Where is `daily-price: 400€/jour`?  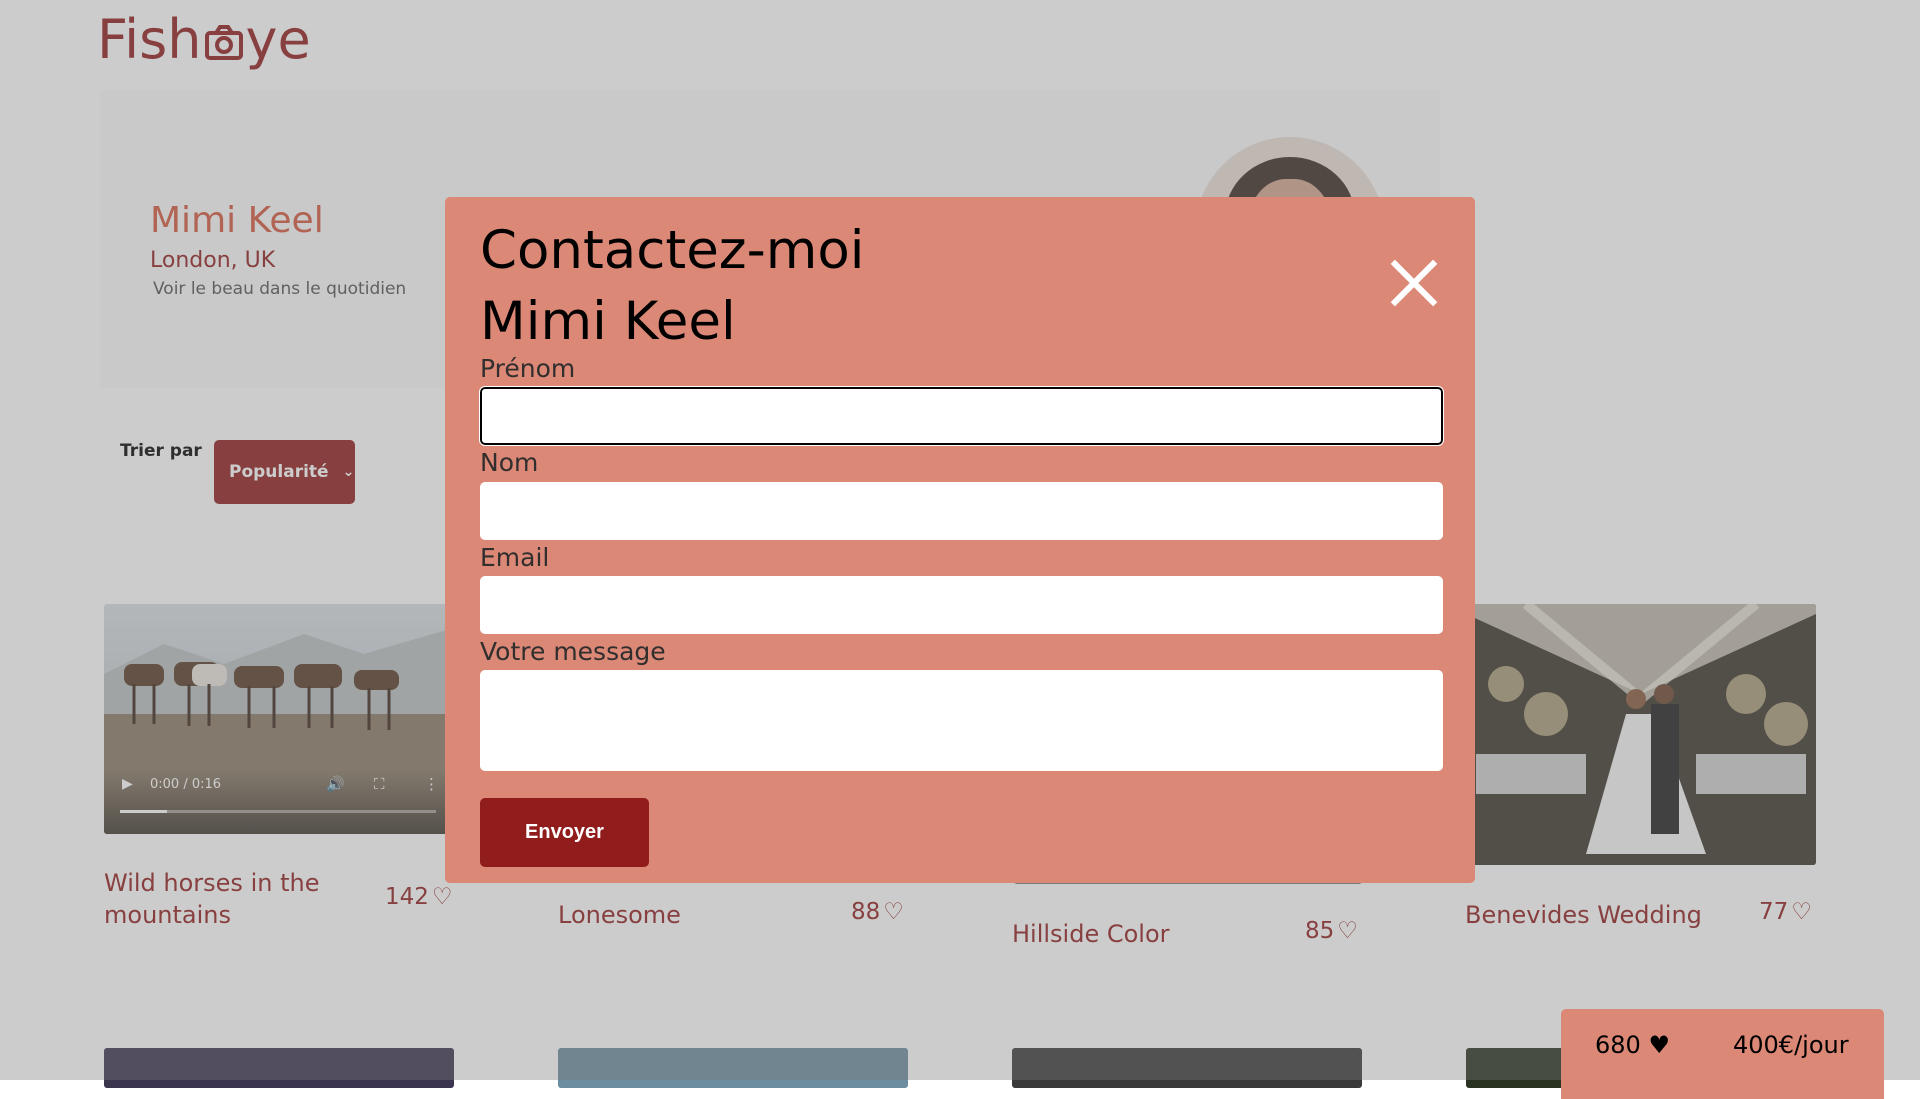
daily-price: 400€/jour is located at coordinates (1791, 1045).